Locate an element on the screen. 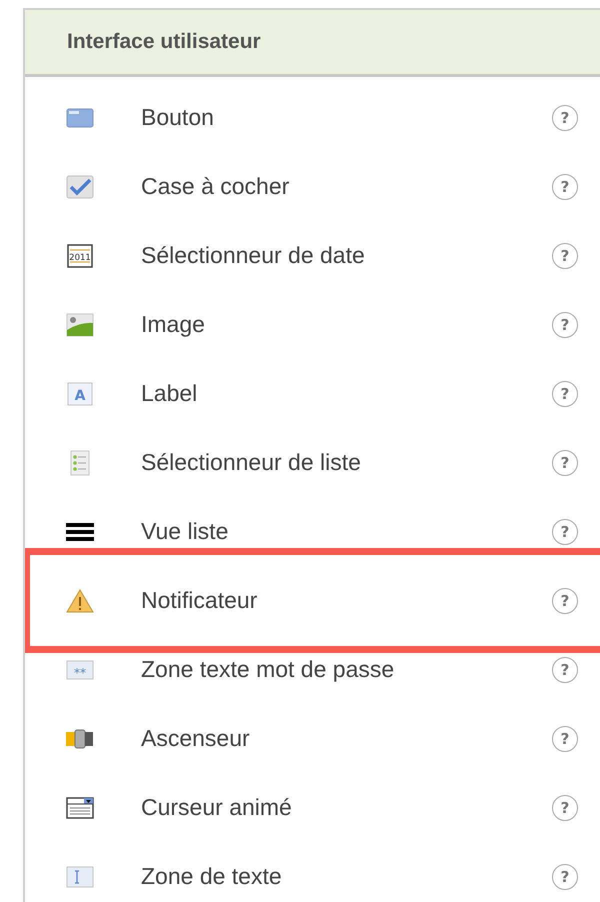 The width and height of the screenshot is (600, 902). item-label: Vue liste is located at coordinates (185, 531).